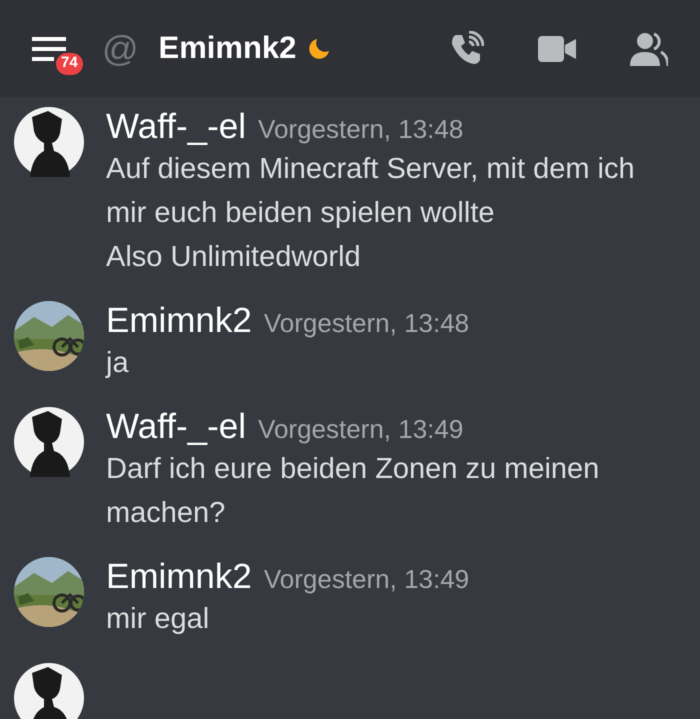  Describe the element at coordinates (227, 48) in the screenshot. I see `channel-title: Emimnk2` at that location.